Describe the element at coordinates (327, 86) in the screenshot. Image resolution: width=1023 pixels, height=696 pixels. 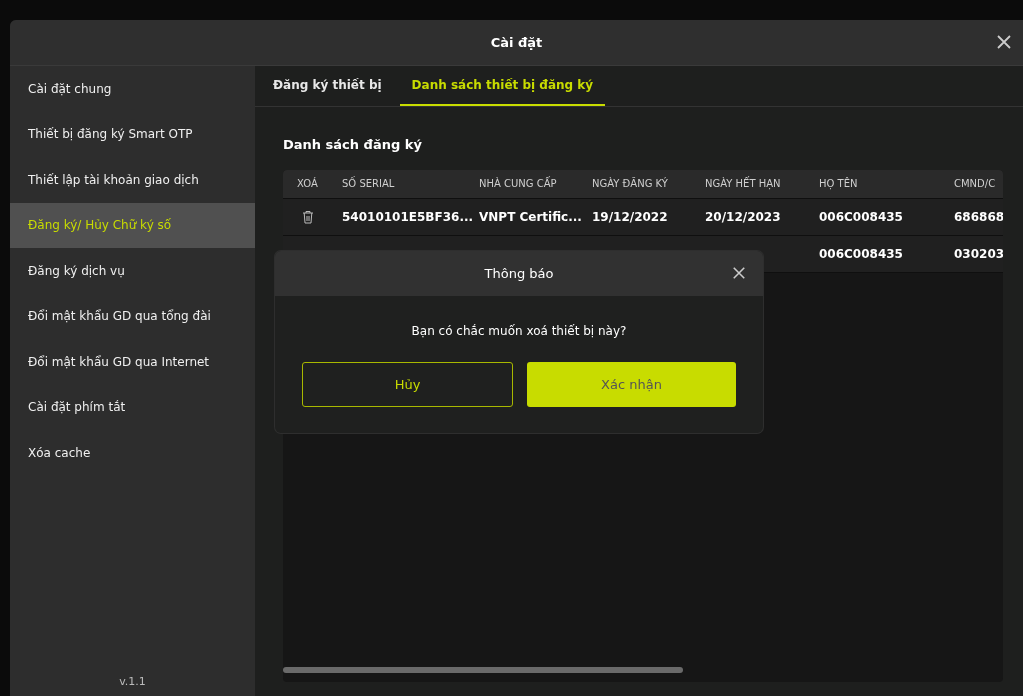
I see `tab: Đăng ký thiết bị` at that location.